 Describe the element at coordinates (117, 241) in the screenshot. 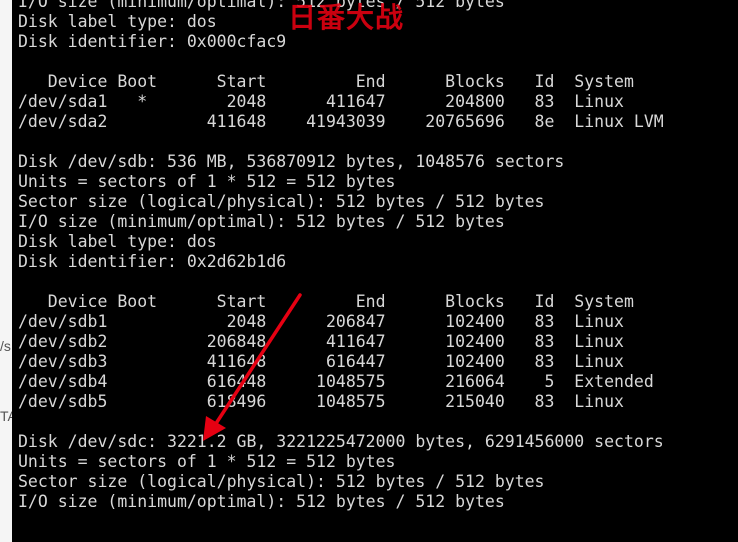

I see `terminal-line: Disk label type: dos` at that location.